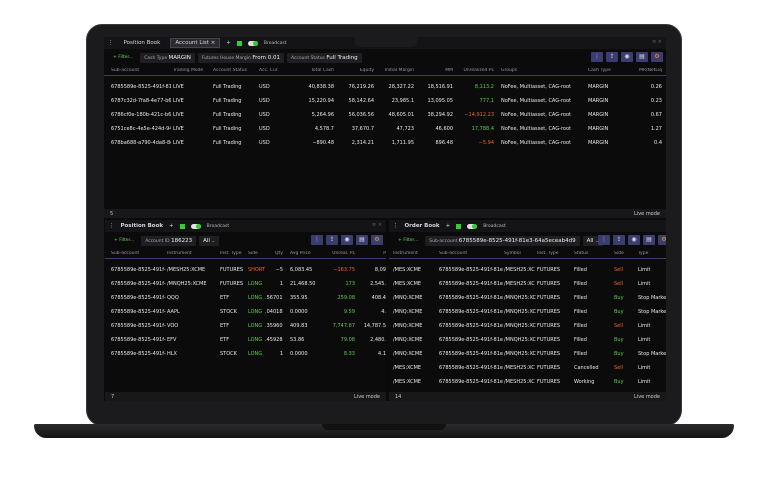 The width and height of the screenshot is (768, 487). What do you see at coordinates (169, 240) in the screenshot?
I see `account-id-field: Account ID 186223` at bounding box center [169, 240].